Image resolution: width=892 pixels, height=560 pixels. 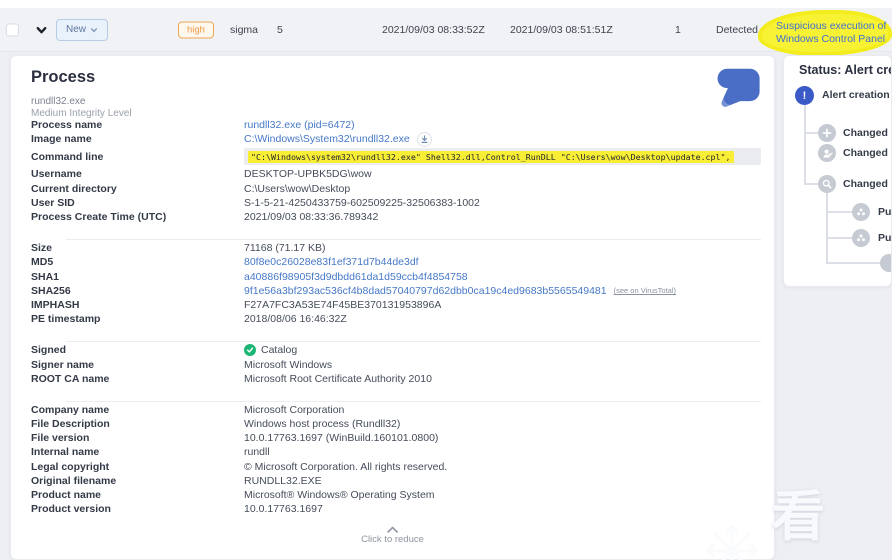 I want to click on field-label: File Description, so click(x=70, y=424).